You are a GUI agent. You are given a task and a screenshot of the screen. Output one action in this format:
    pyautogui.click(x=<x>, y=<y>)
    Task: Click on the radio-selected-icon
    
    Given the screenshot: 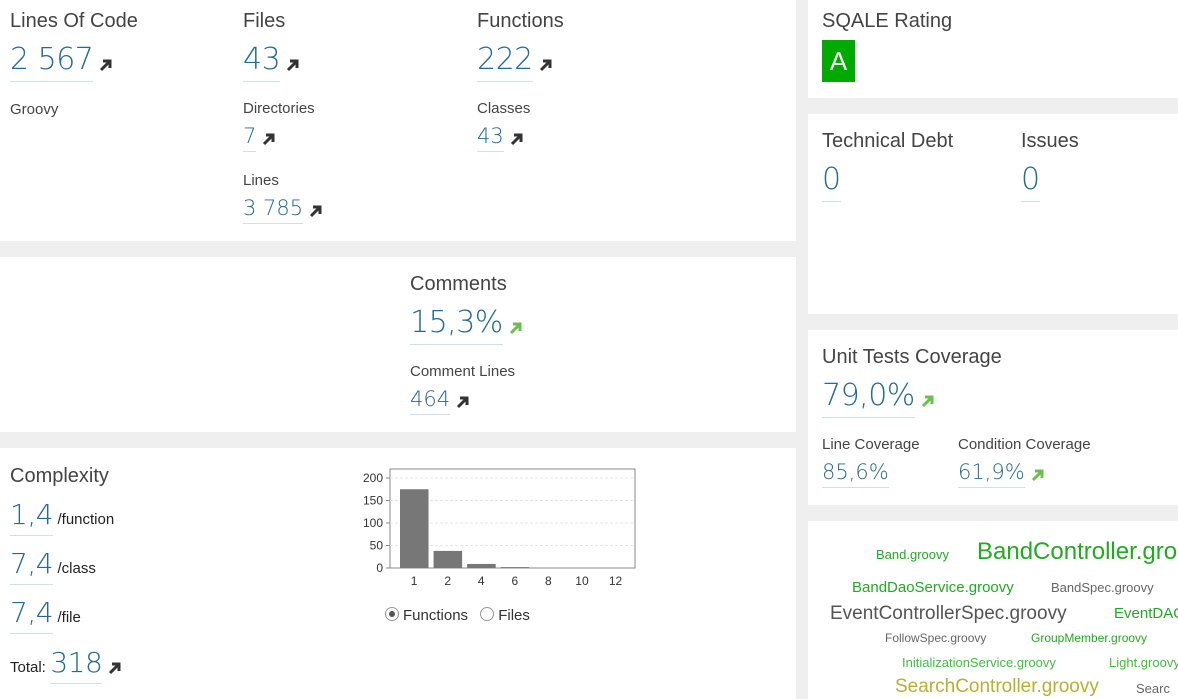 What is the action you would take?
    pyautogui.click(x=392, y=614)
    